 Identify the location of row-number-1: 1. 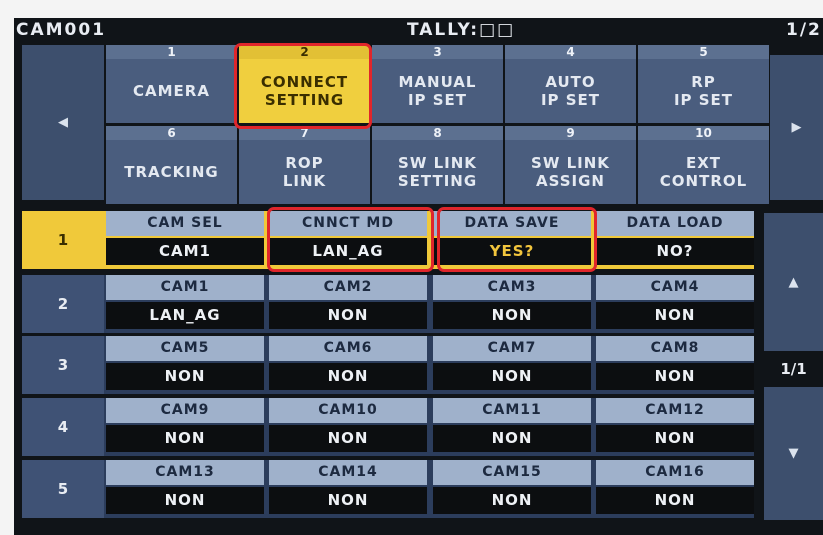
(63, 240).